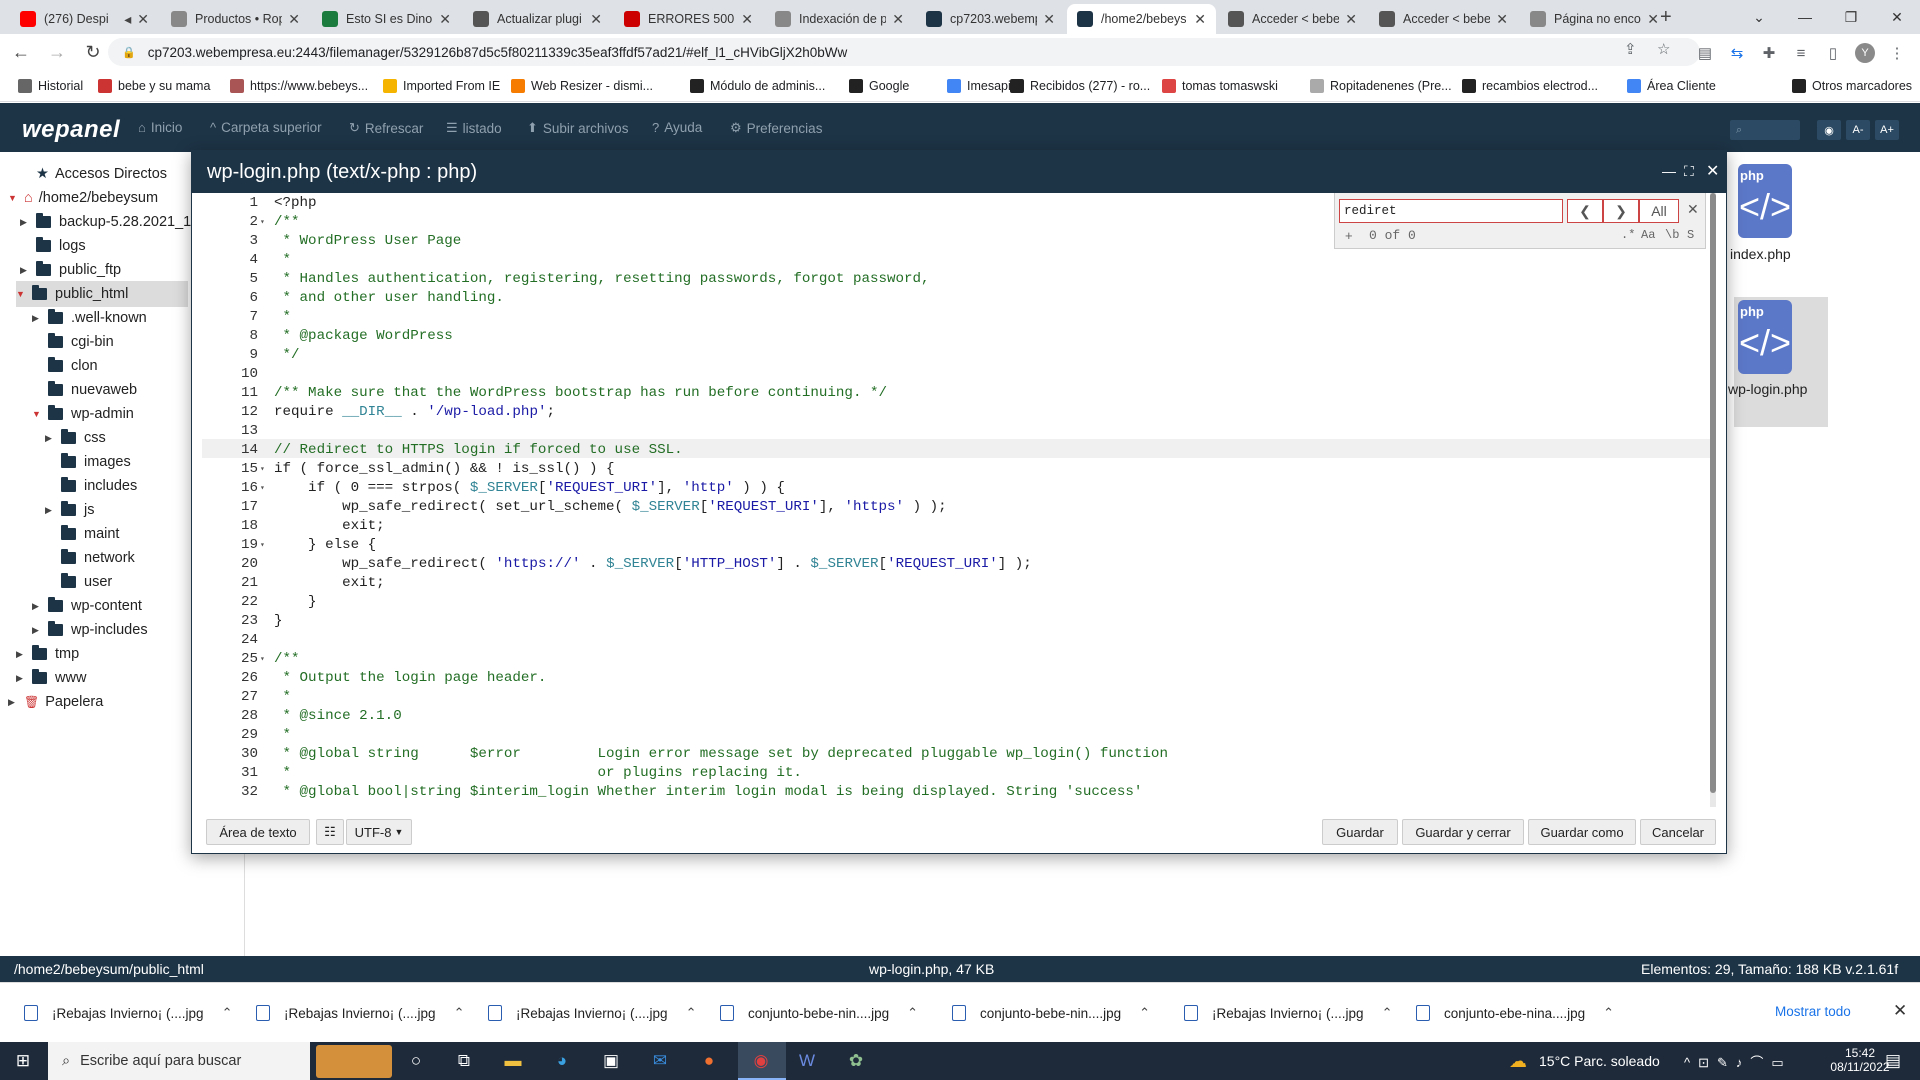 This screenshot has height=1080, width=1920. I want to click on task-view-icon: ⧉, so click(464, 1061).